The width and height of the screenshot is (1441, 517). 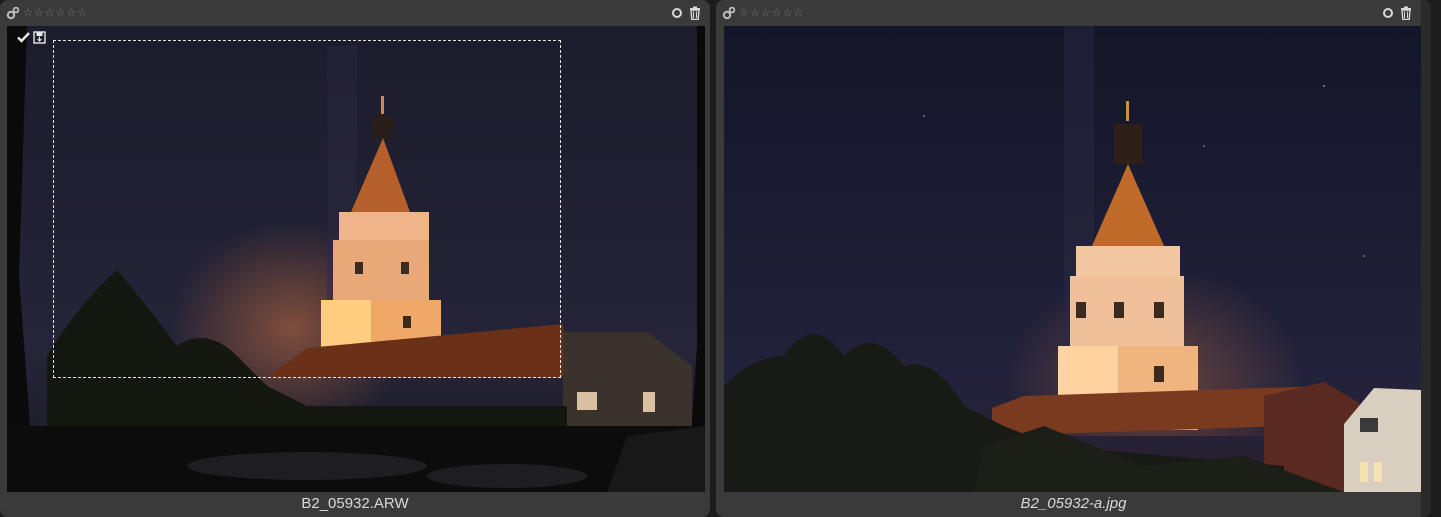 I want to click on filename-label: B2_05932.ARW, so click(x=355, y=503).